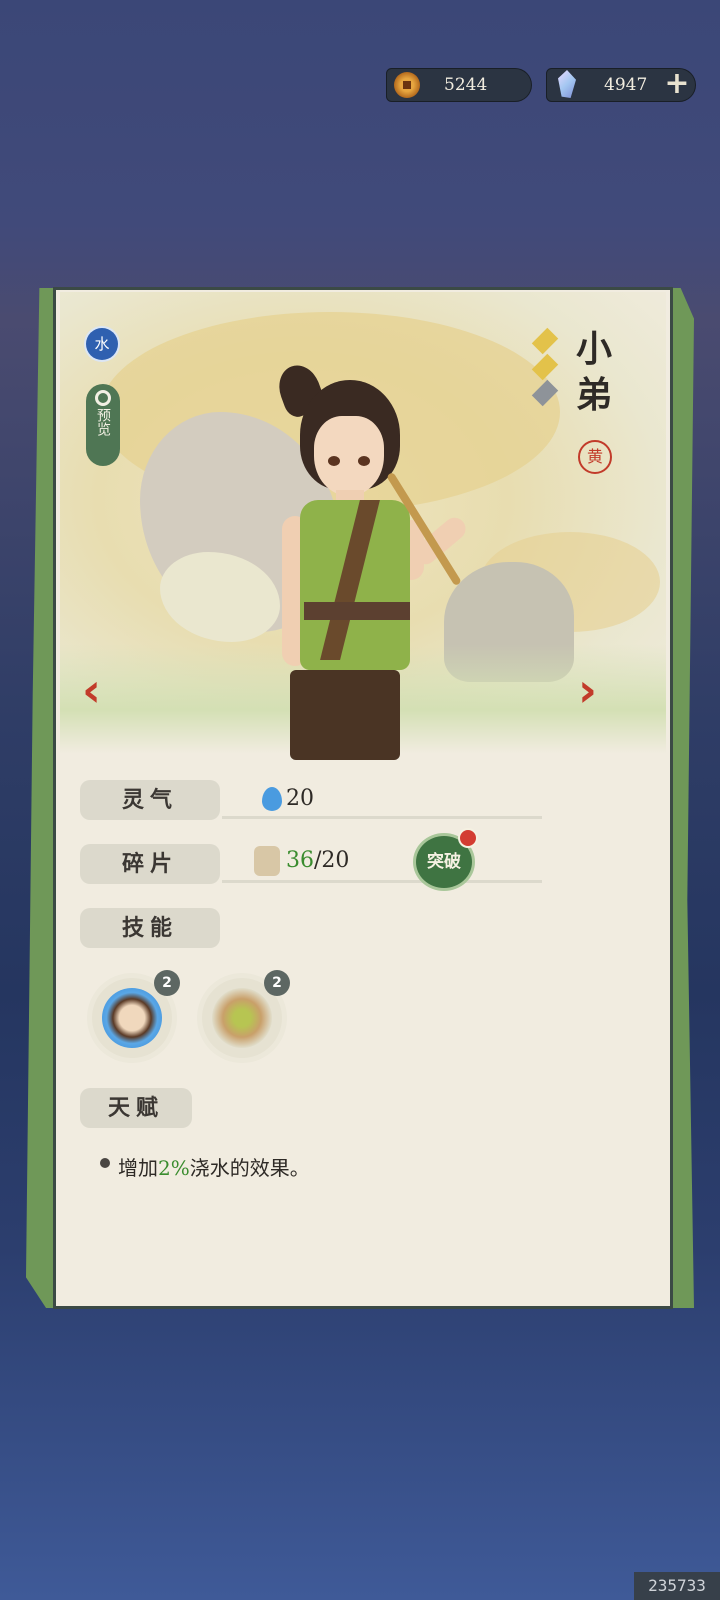  I want to click on prev-character-arrow: ‹, so click(97, 690).